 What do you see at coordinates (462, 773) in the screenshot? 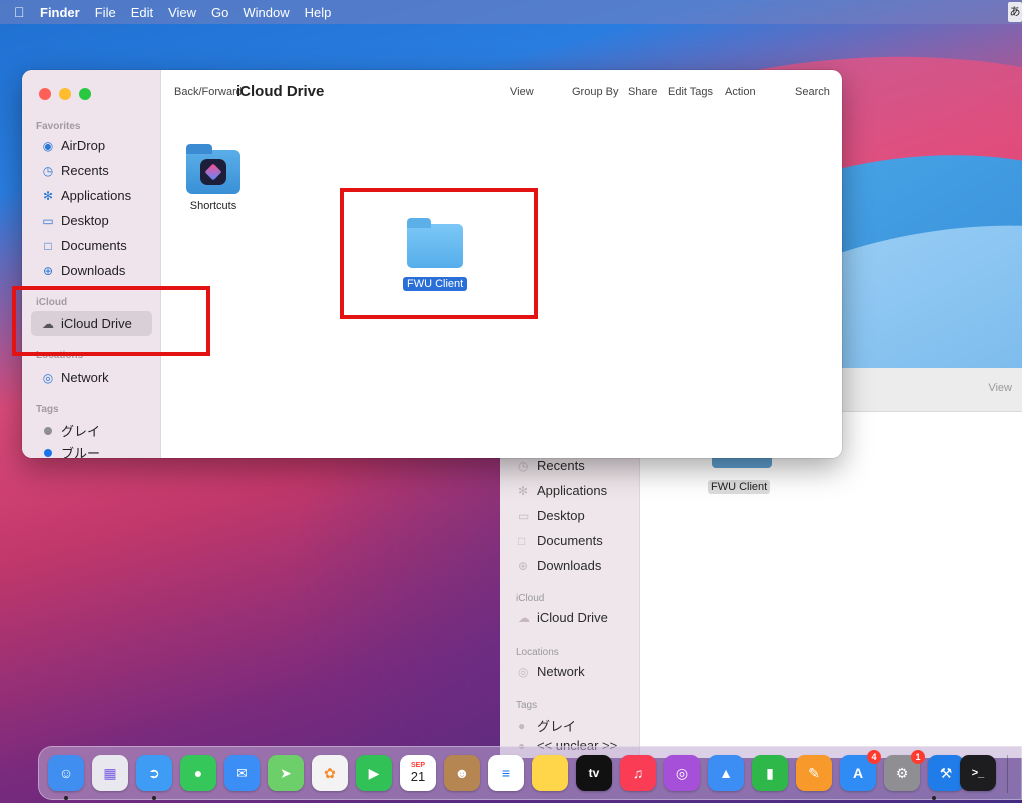
I see `contacts-icon: ☻` at bounding box center [462, 773].